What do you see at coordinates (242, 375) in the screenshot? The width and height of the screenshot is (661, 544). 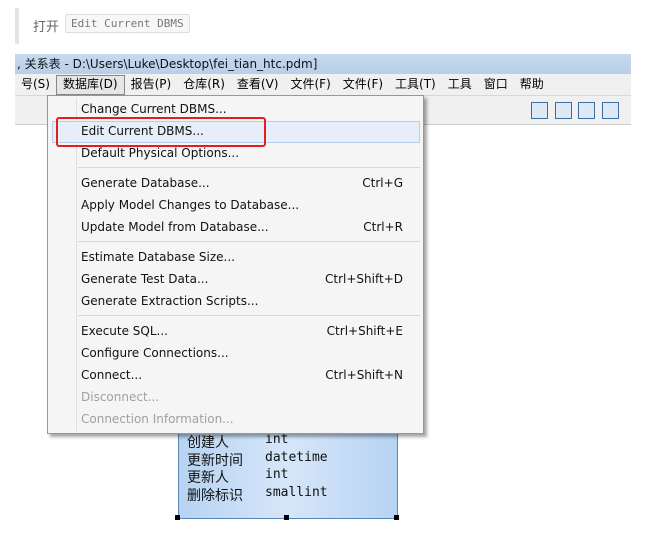 I see `menu-item: Connect... Ctrl+Shift+N` at bounding box center [242, 375].